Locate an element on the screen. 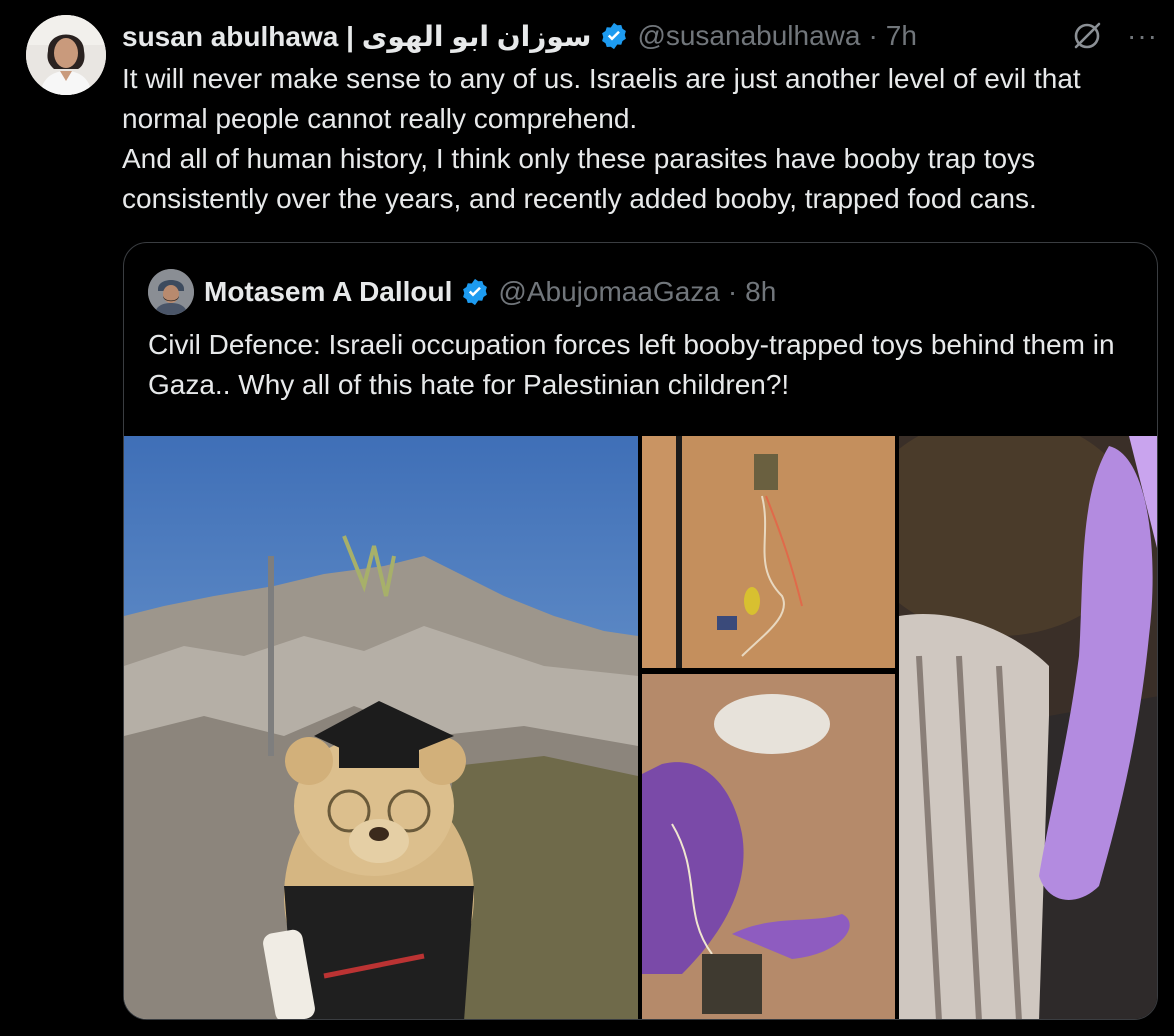 This screenshot has height=1036, width=1174. media-image-glove-closeup is located at coordinates (1028, 727).